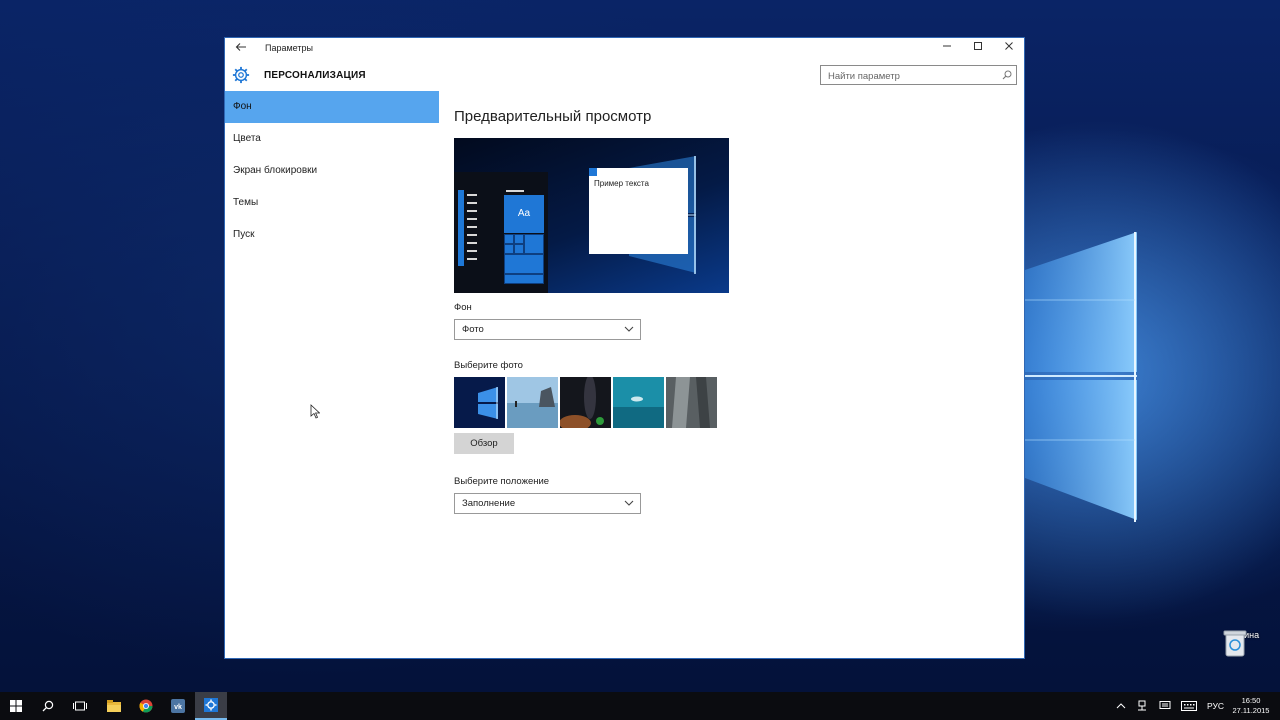 Image resolution: width=1280 pixels, height=720 pixels. I want to click on chrome-icon, so click(146, 706).